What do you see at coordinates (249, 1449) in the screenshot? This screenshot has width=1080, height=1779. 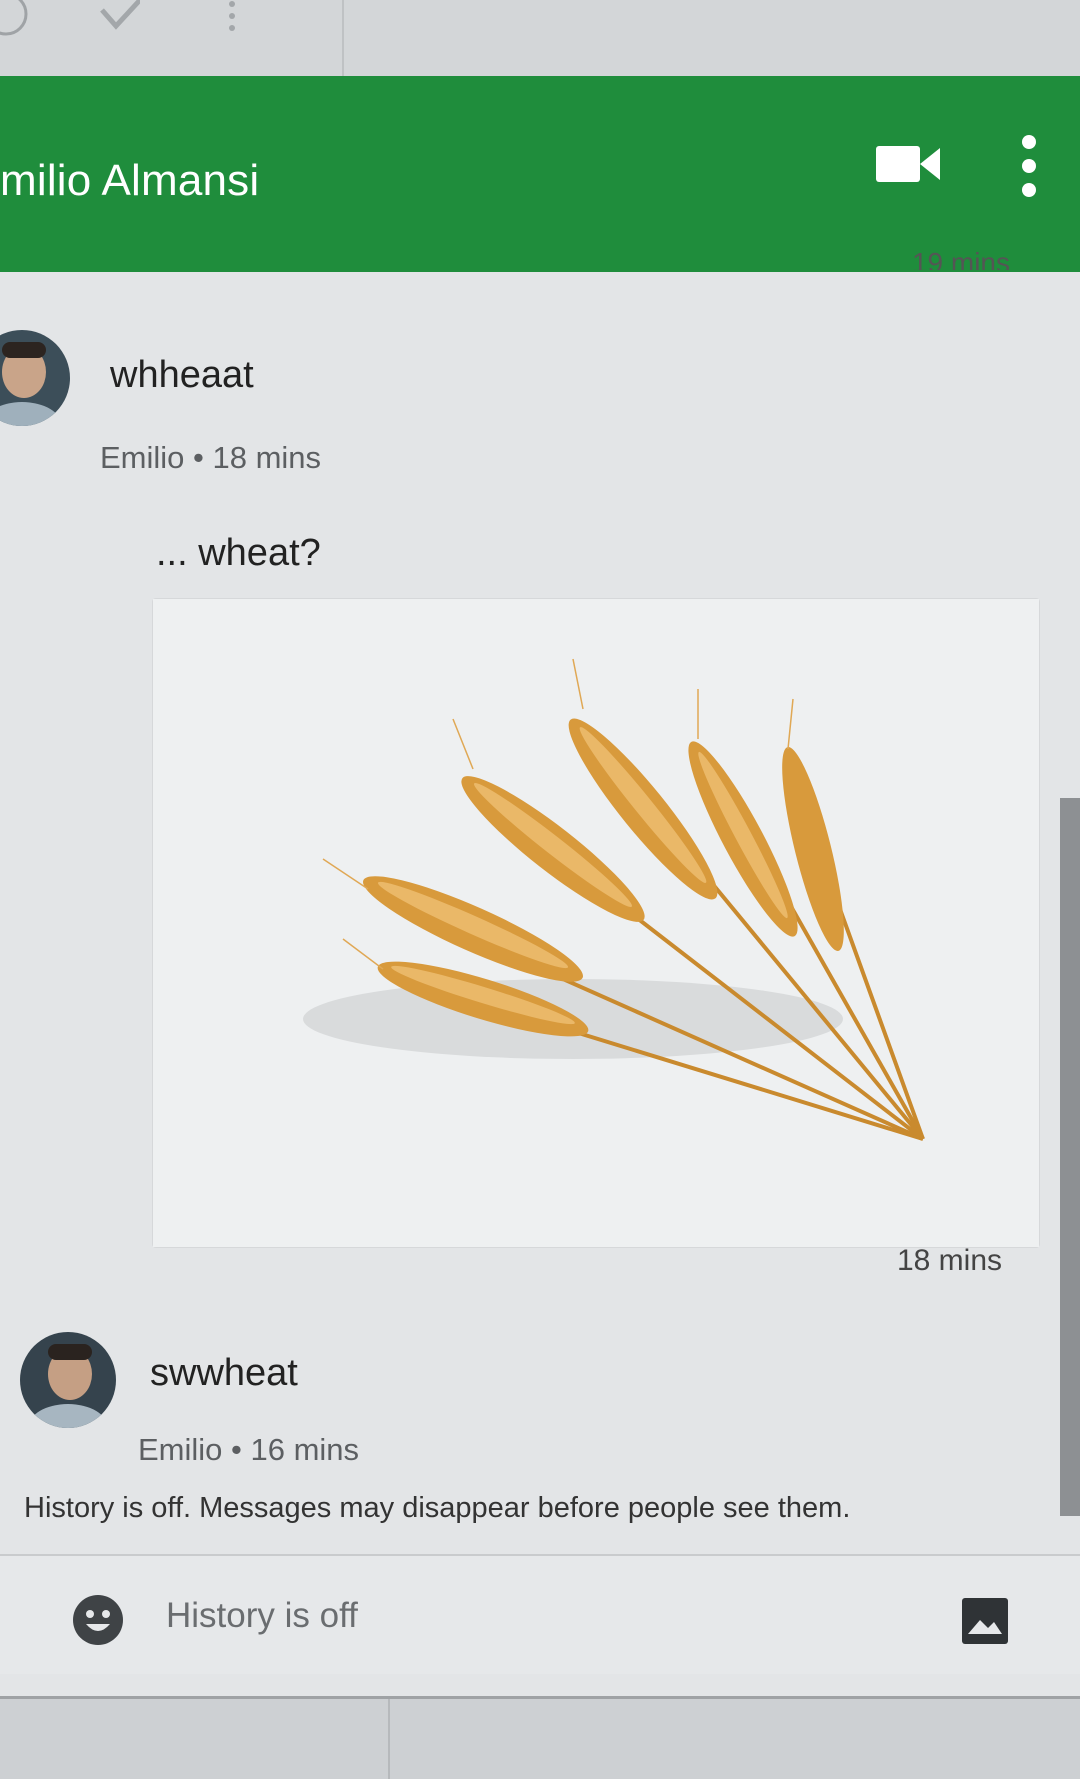 I see `message-meta: Emilio • 16 mins` at bounding box center [249, 1449].